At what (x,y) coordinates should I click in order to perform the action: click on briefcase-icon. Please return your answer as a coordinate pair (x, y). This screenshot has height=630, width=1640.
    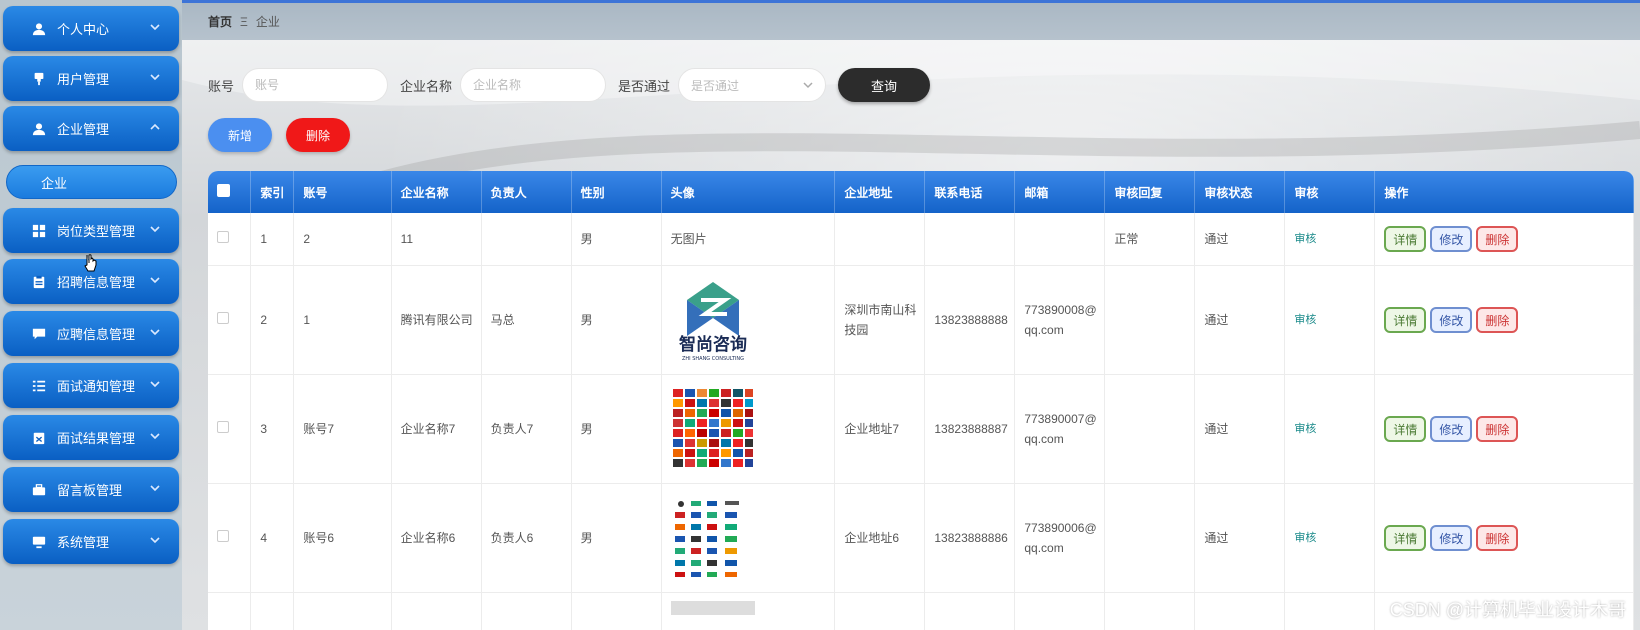
    Looking at the image, I should click on (39, 490).